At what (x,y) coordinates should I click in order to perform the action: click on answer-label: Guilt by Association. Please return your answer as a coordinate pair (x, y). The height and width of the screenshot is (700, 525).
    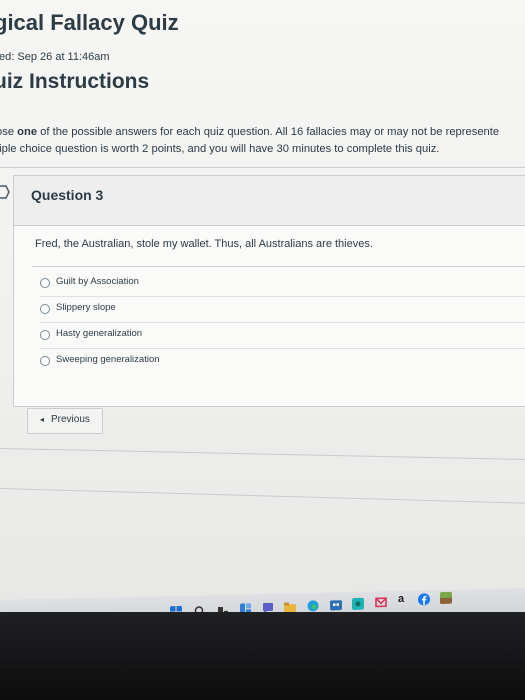
    Looking at the image, I should click on (97, 281).